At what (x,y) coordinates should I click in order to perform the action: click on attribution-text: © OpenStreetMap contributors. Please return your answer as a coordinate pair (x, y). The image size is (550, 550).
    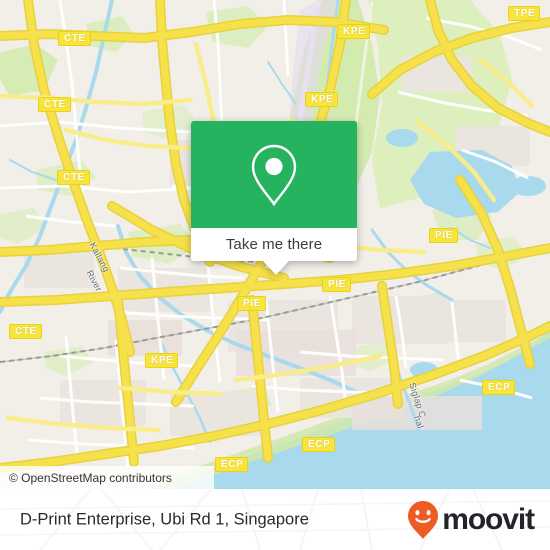
    Looking at the image, I should click on (90, 477).